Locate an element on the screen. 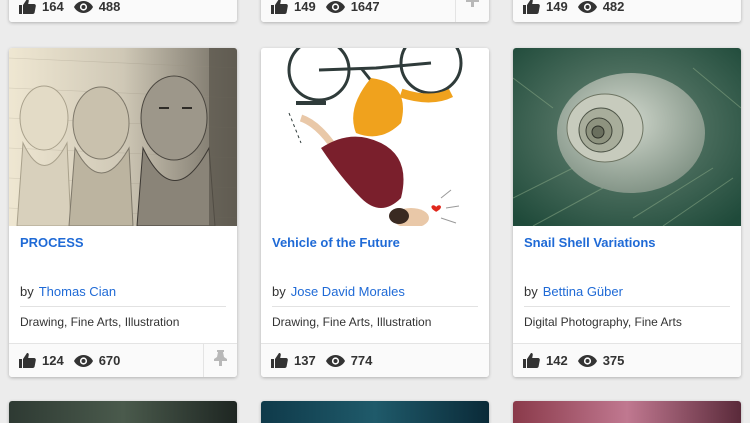 The image size is (750, 423). author-link: Thomas Cian is located at coordinates (77, 291).